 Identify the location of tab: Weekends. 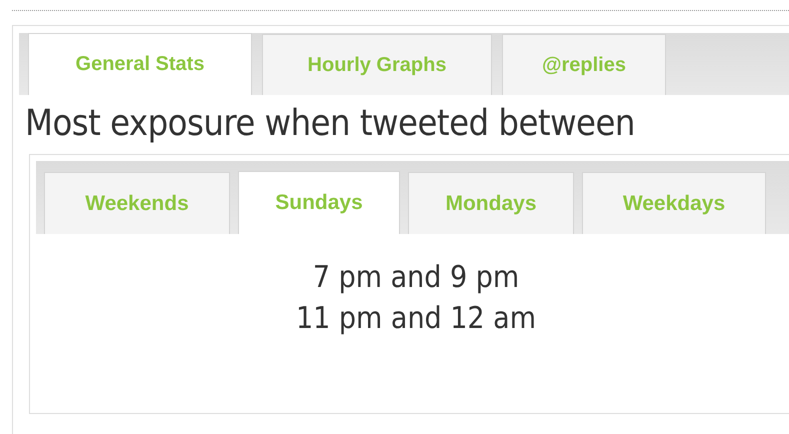
(137, 203).